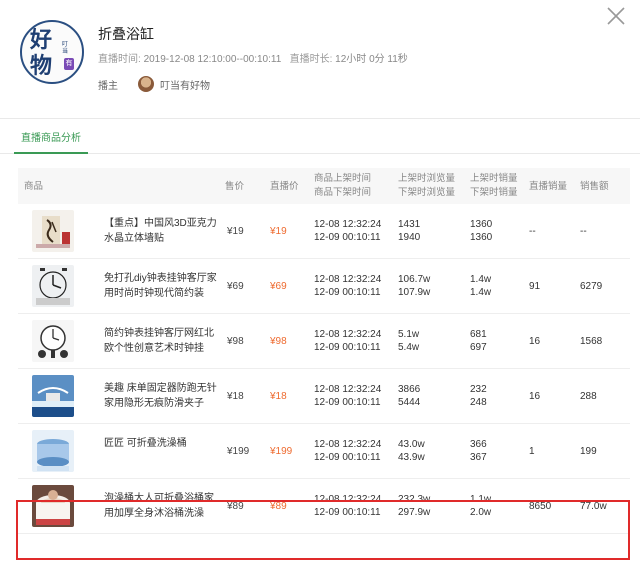 The height and width of the screenshot is (568, 640). I want to click on col-time-off: 商品下架时间, so click(343, 192).